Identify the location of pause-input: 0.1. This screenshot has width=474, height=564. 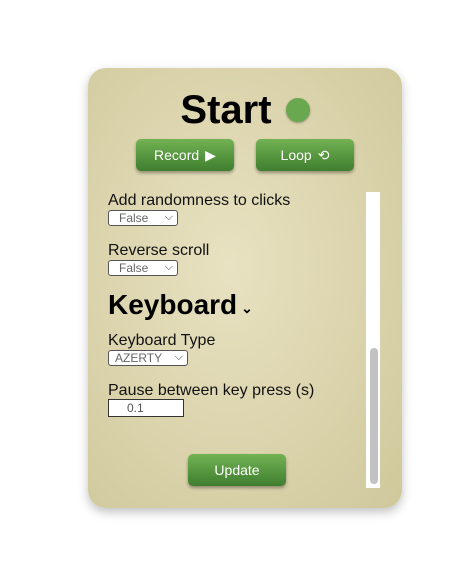
(146, 408).